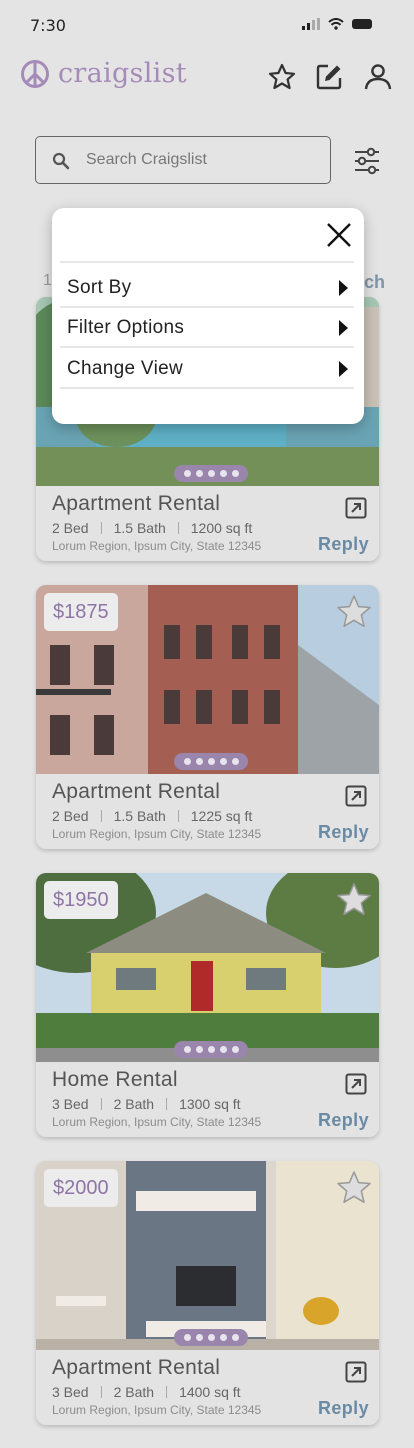  I want to click on menu-item-label: Filter Options, so click(126, 327).